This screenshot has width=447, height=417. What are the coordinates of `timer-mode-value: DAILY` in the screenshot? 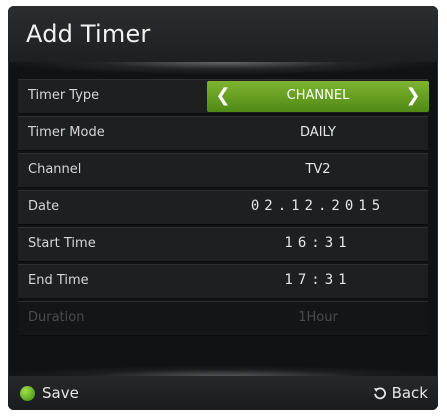 It's located at (318, 132).